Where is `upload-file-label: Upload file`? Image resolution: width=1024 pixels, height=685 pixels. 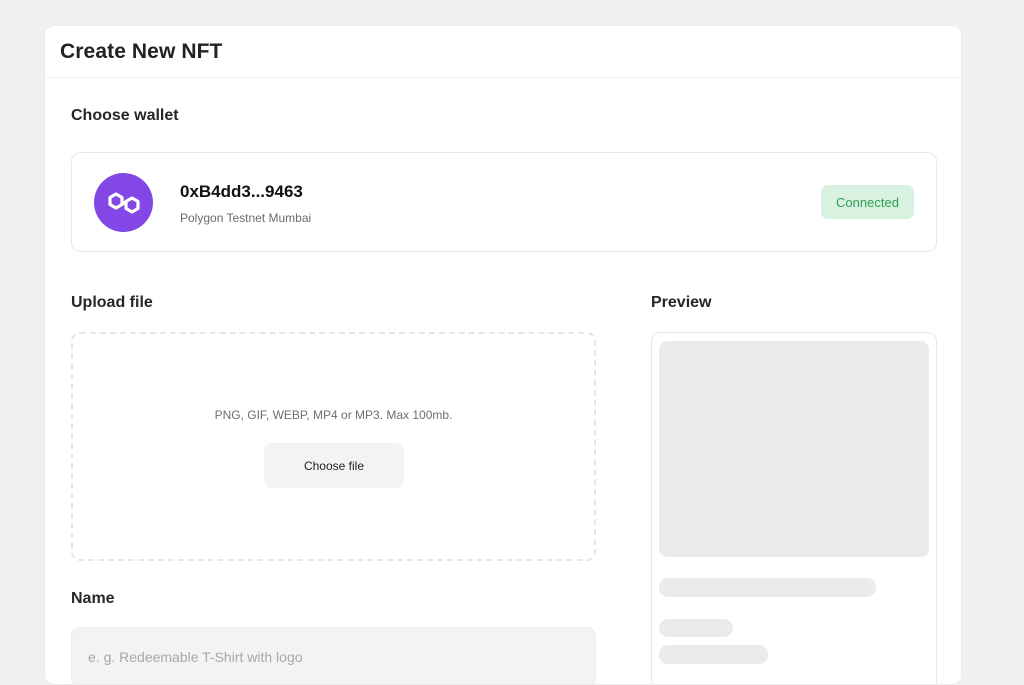
upload-file-label: Upload file is located at coordinates (112, 302).